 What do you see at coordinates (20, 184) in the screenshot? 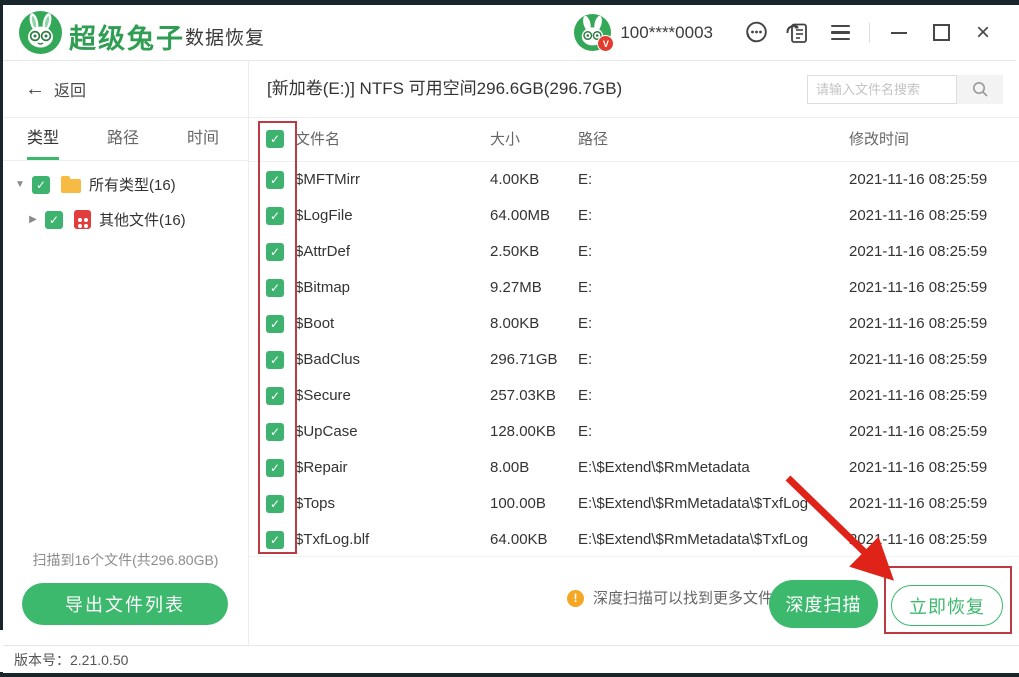
I see `caret-down-icon: ▼` at bounding box center [20, 184].